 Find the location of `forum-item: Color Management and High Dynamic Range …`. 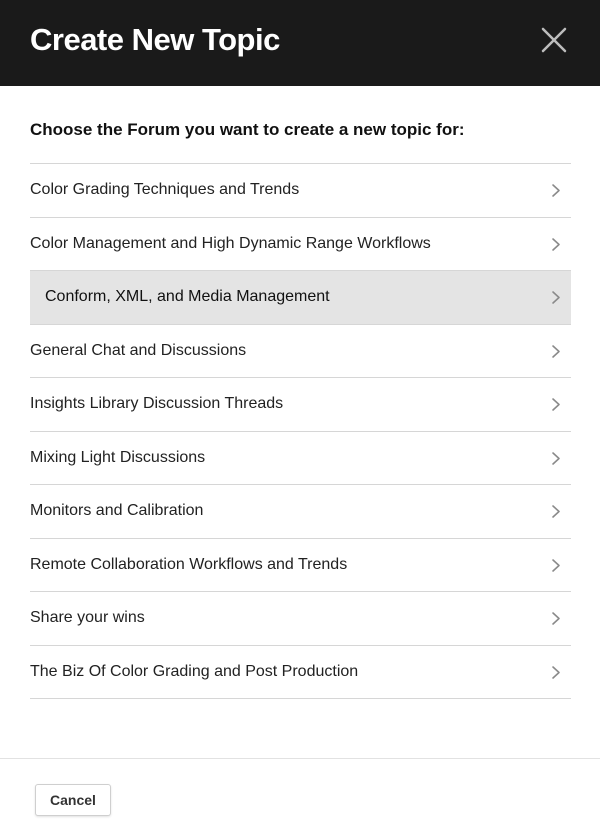

forum-item: Color Management and High Dynamic Range … is located at coordinates (300, 244).